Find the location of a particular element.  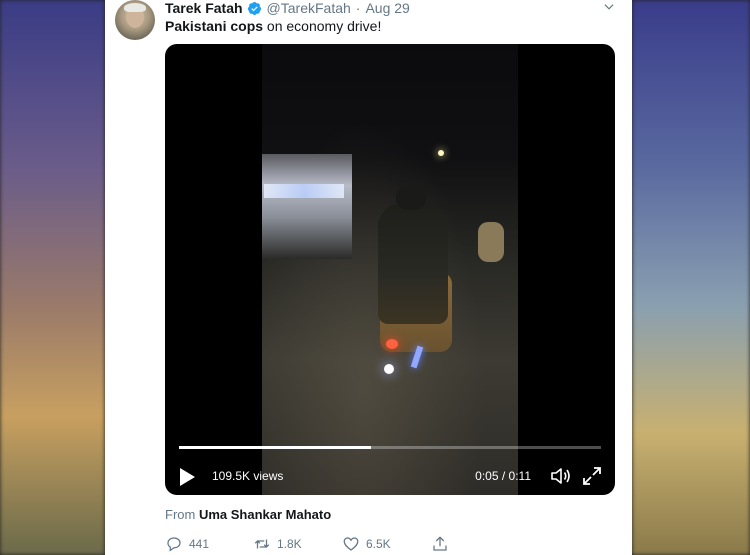

avatar is located at coordinates (135, 20).